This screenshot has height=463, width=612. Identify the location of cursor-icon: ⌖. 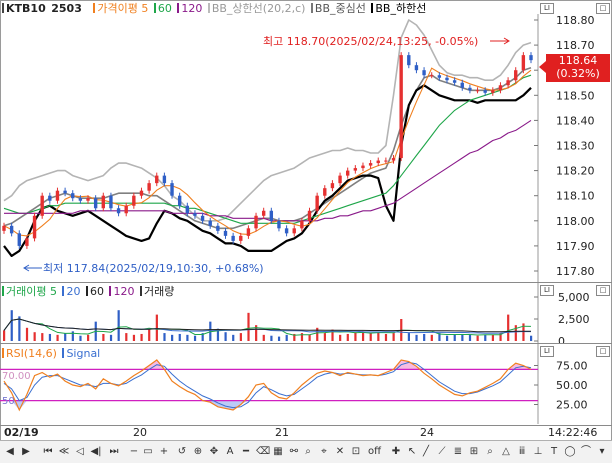
(324, 451).